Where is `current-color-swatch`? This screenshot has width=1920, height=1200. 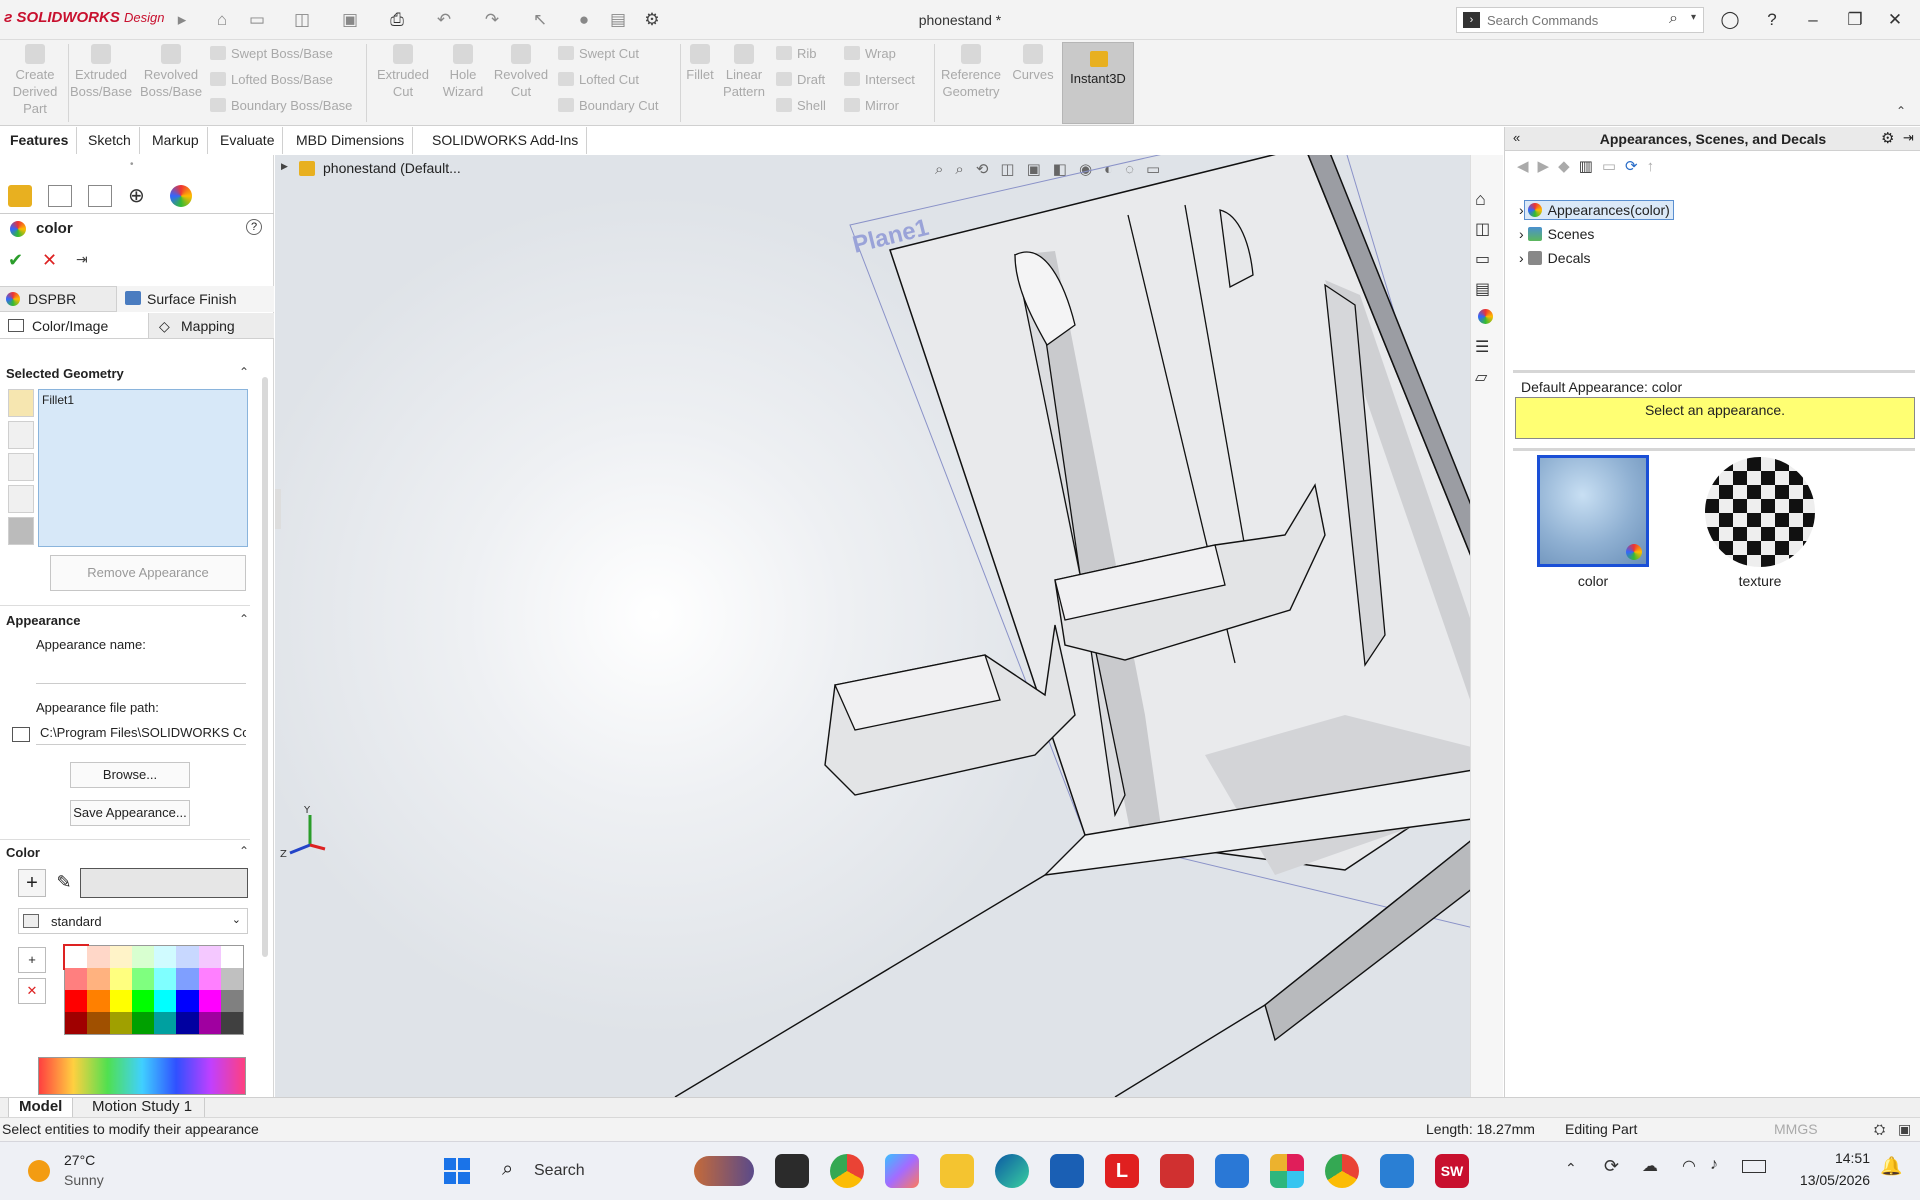
current-color-swatch is located at coordinates (164, 883).